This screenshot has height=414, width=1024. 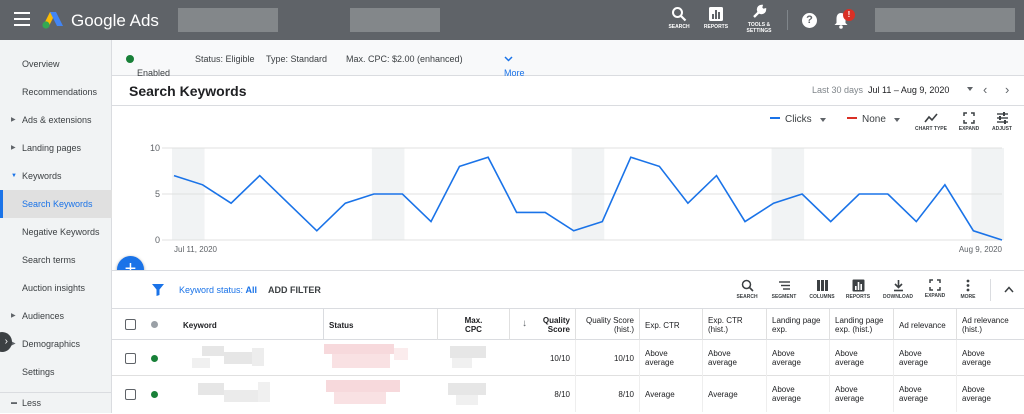 I want to click on brand-name: Google Ads, so click(x=115, y=20).